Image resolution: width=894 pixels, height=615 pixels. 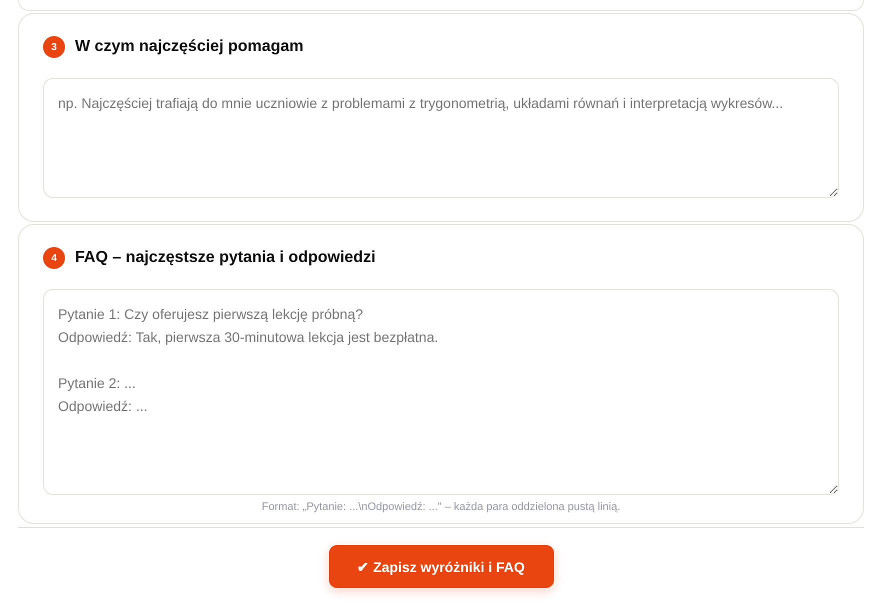 What do you see at coordinates (54, 47) in the screenshot?
I see `step-number-badge: 3` at bounding box center [54, 47].